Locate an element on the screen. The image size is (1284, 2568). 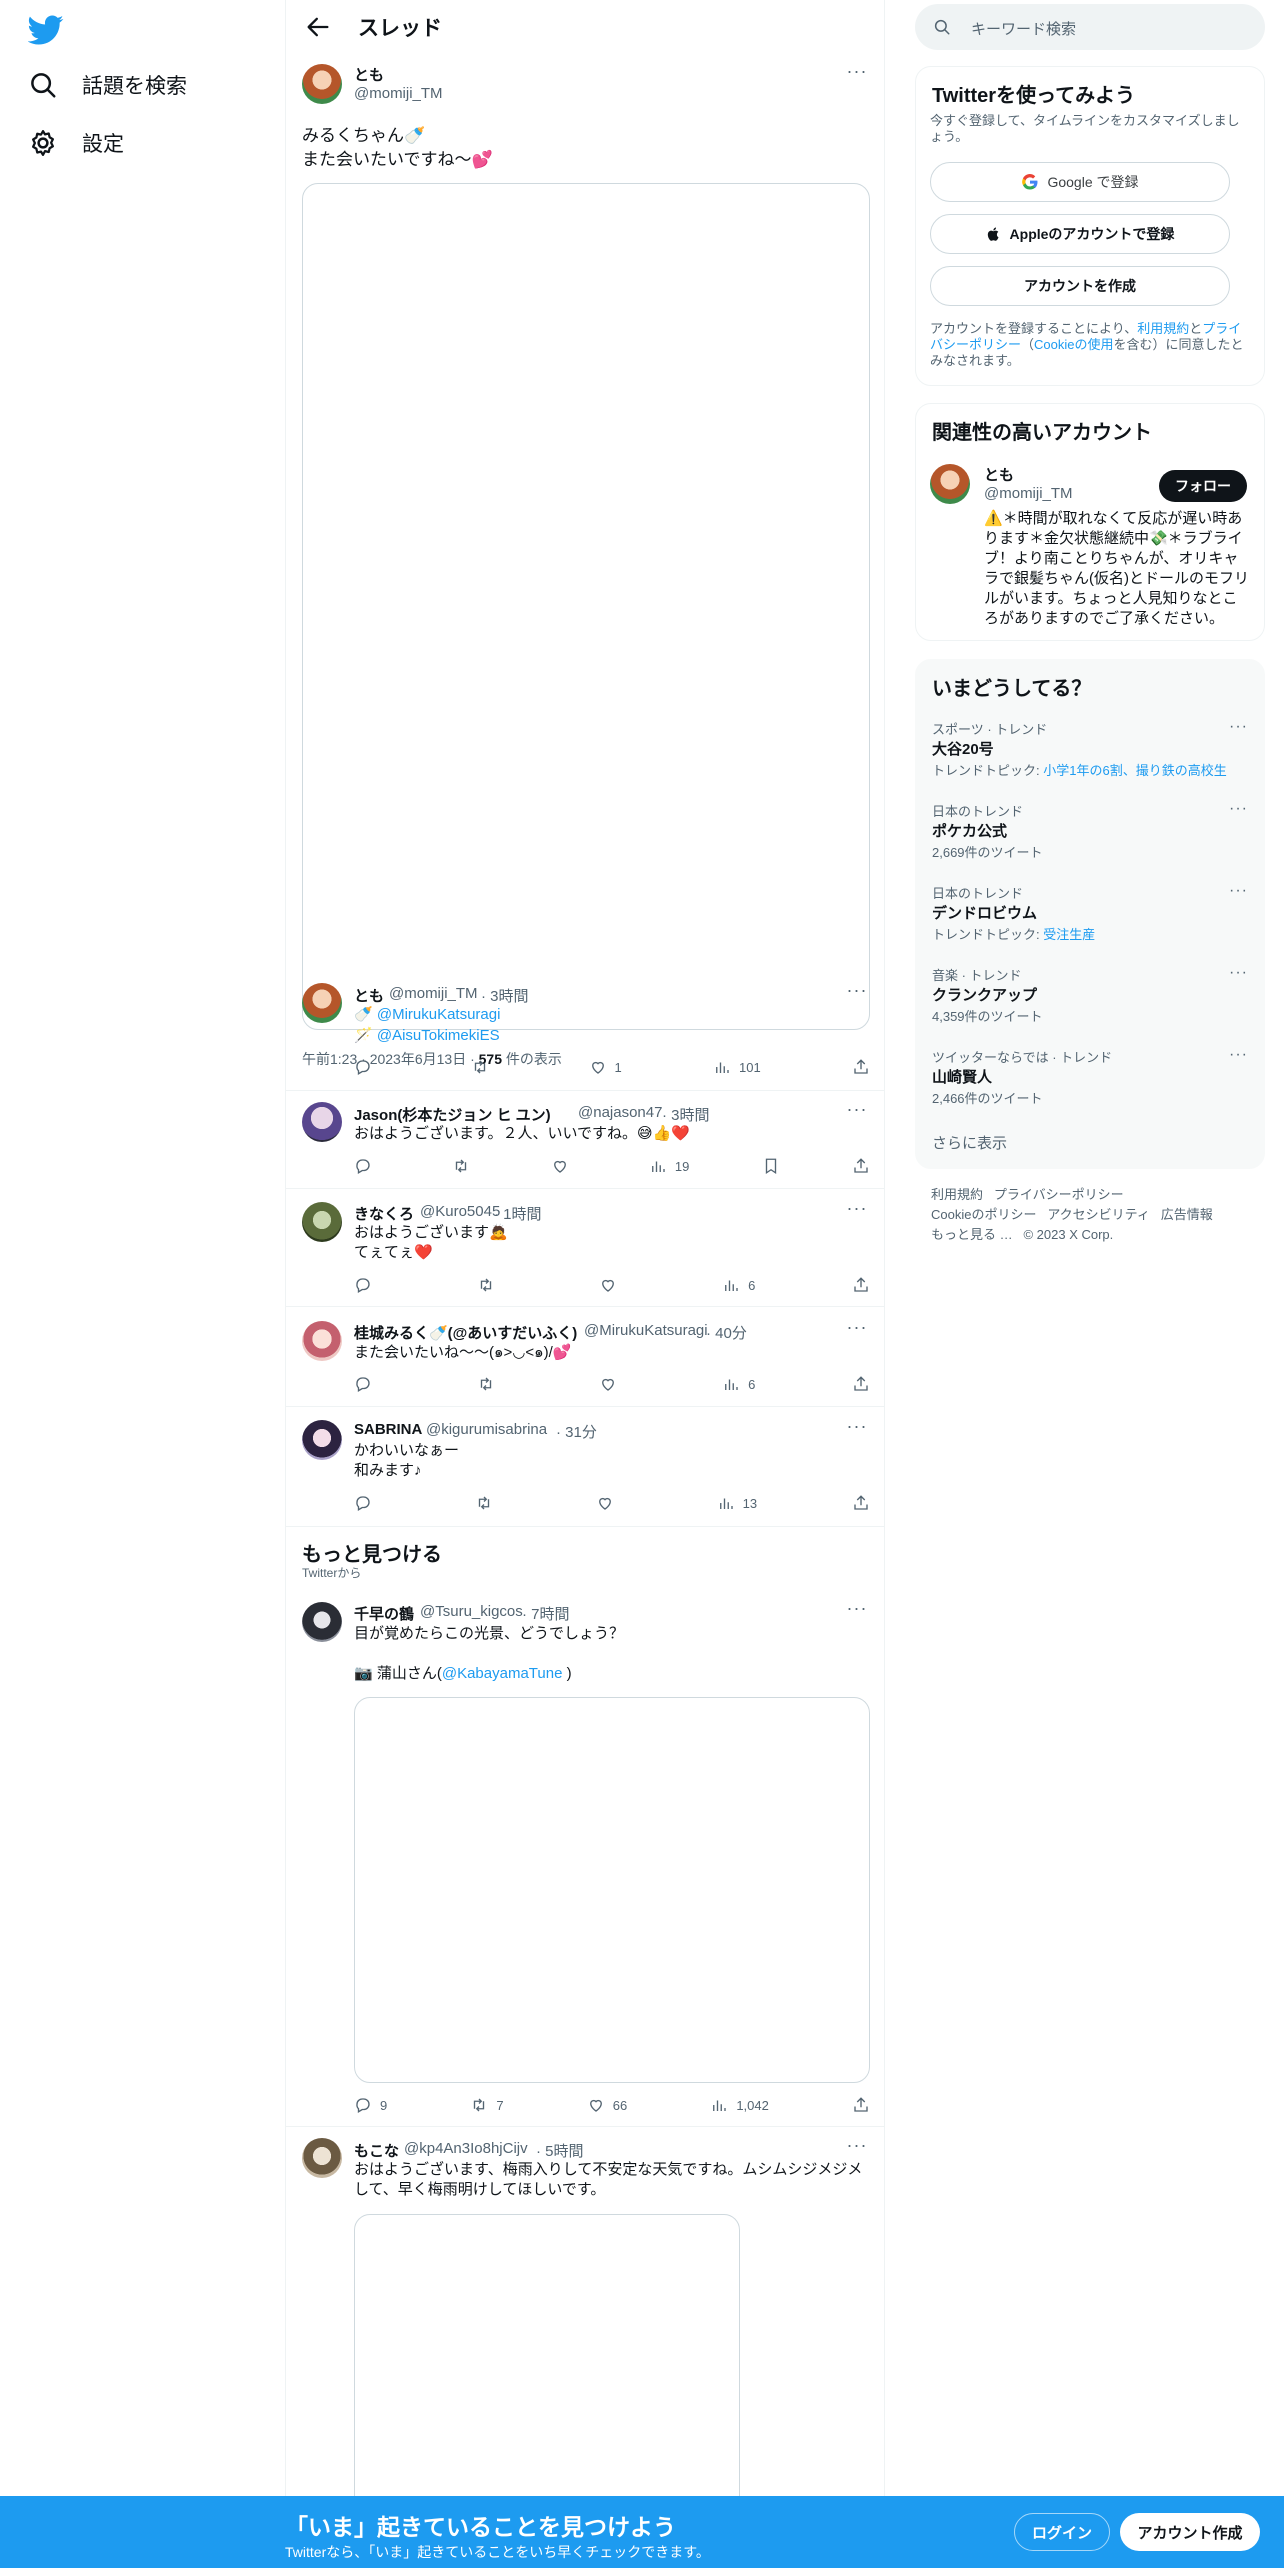
reply-time: · 1時間 is located at coordinates (518, 1213).